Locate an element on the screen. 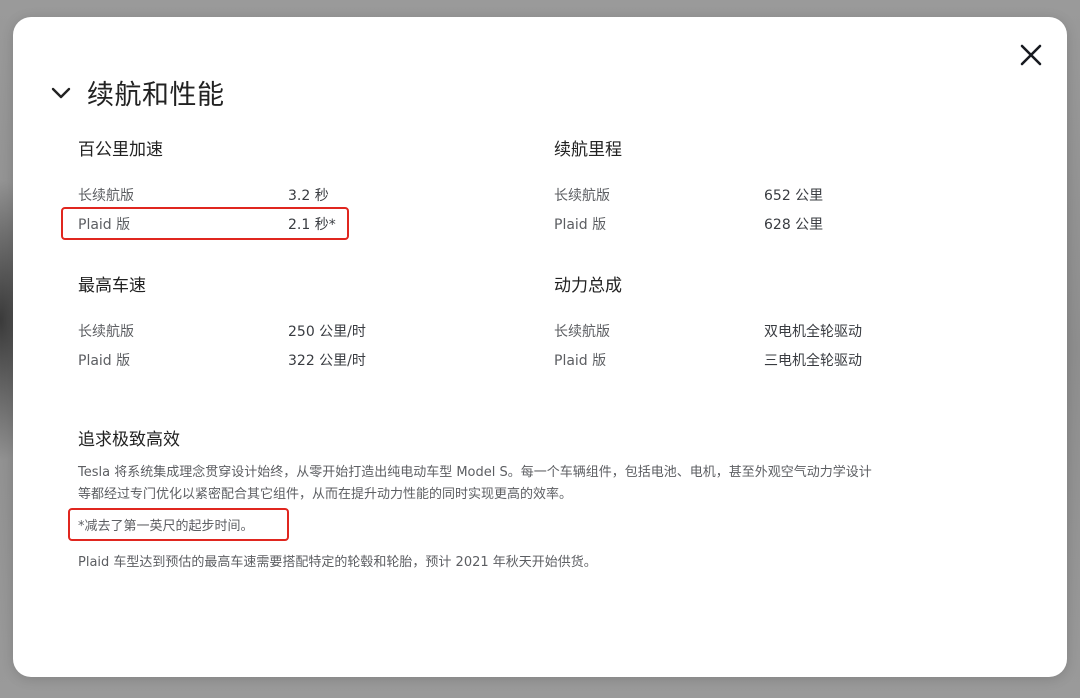  spec-row: 长续航版 250 公里/时 is located at coordinates (298, 335).